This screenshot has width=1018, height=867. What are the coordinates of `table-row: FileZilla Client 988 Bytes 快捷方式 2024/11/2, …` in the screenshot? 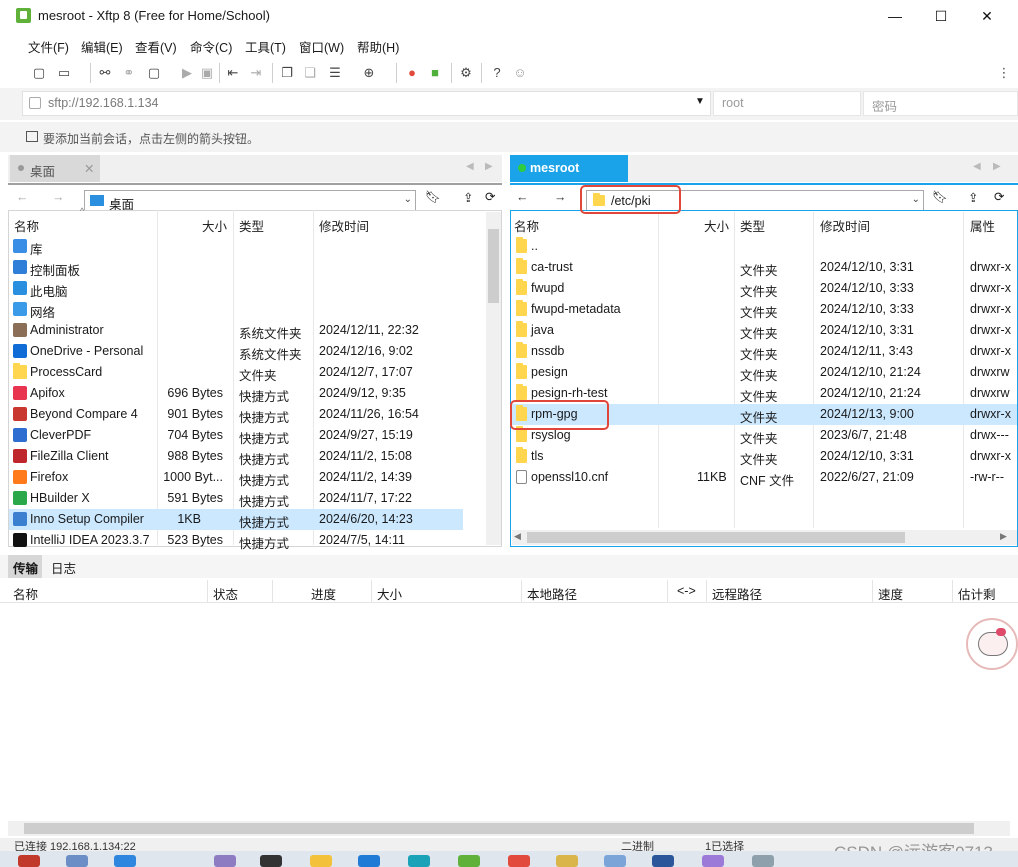 It's located at (247, 456).